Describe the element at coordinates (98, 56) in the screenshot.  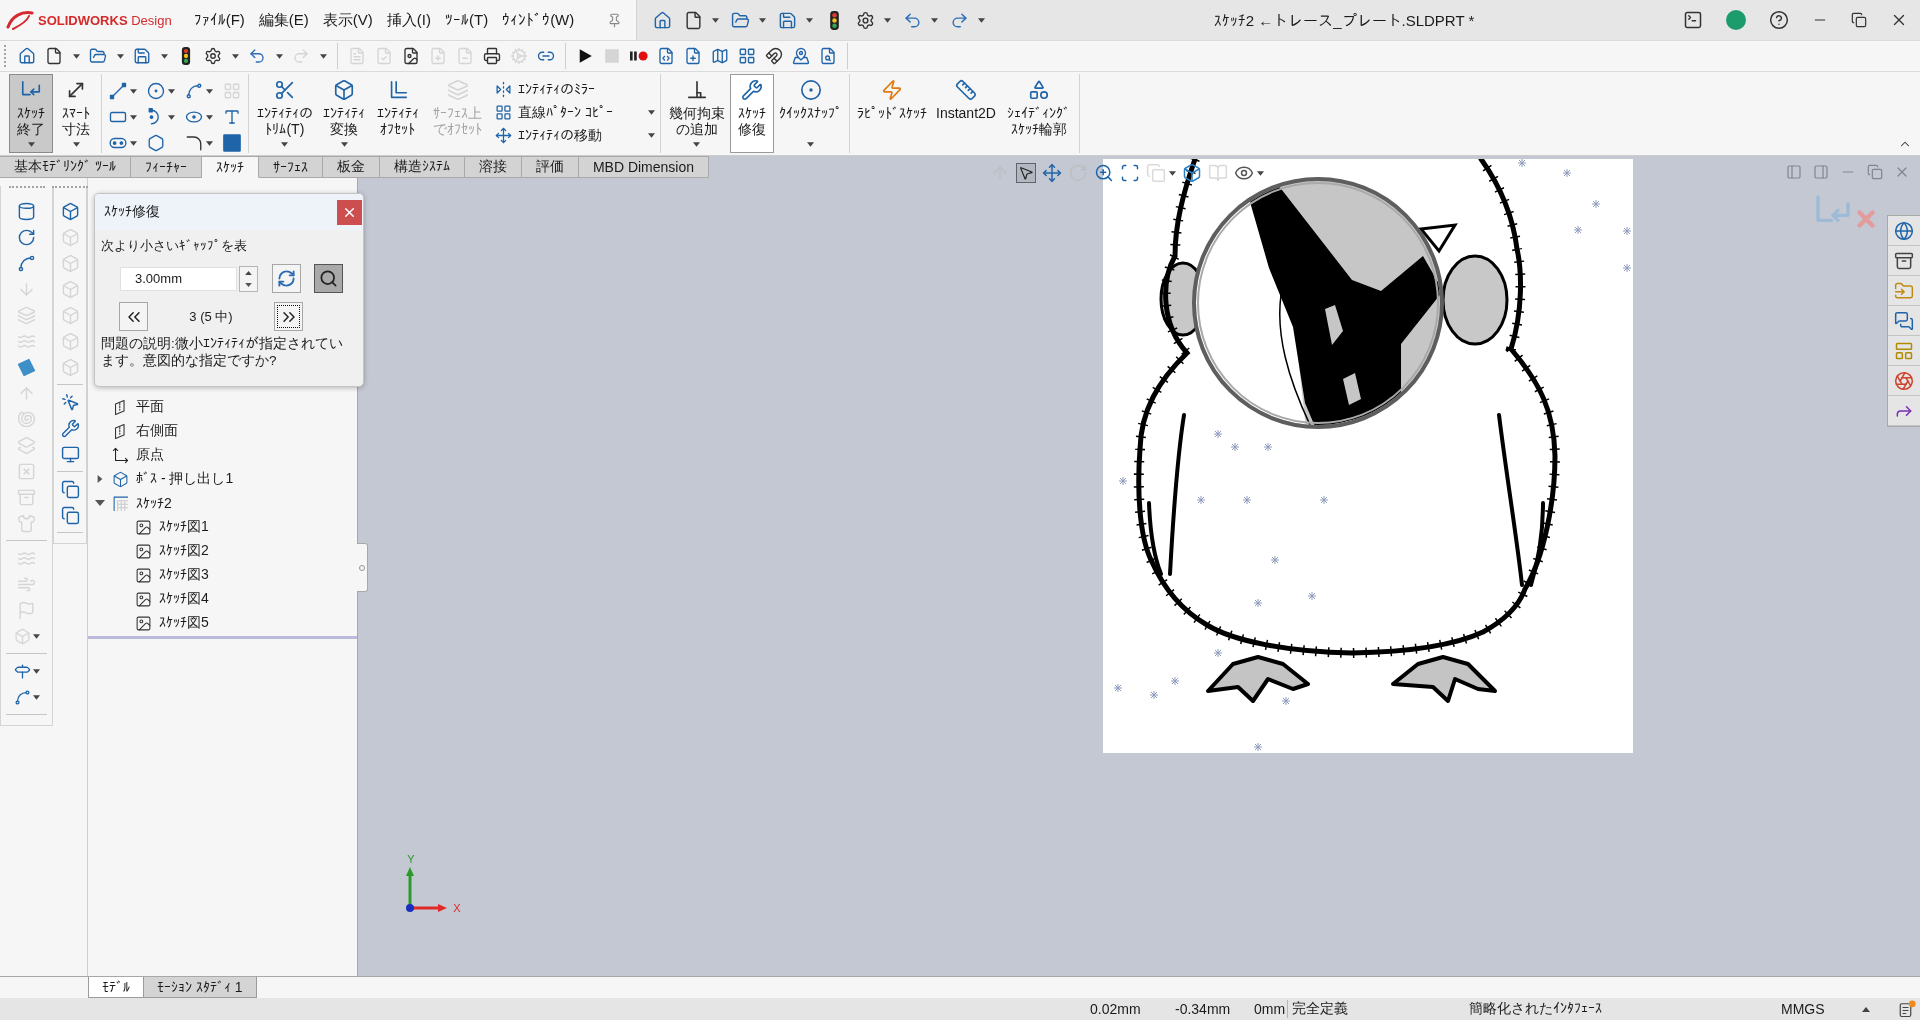
I see `folder-open-icon` at that location.